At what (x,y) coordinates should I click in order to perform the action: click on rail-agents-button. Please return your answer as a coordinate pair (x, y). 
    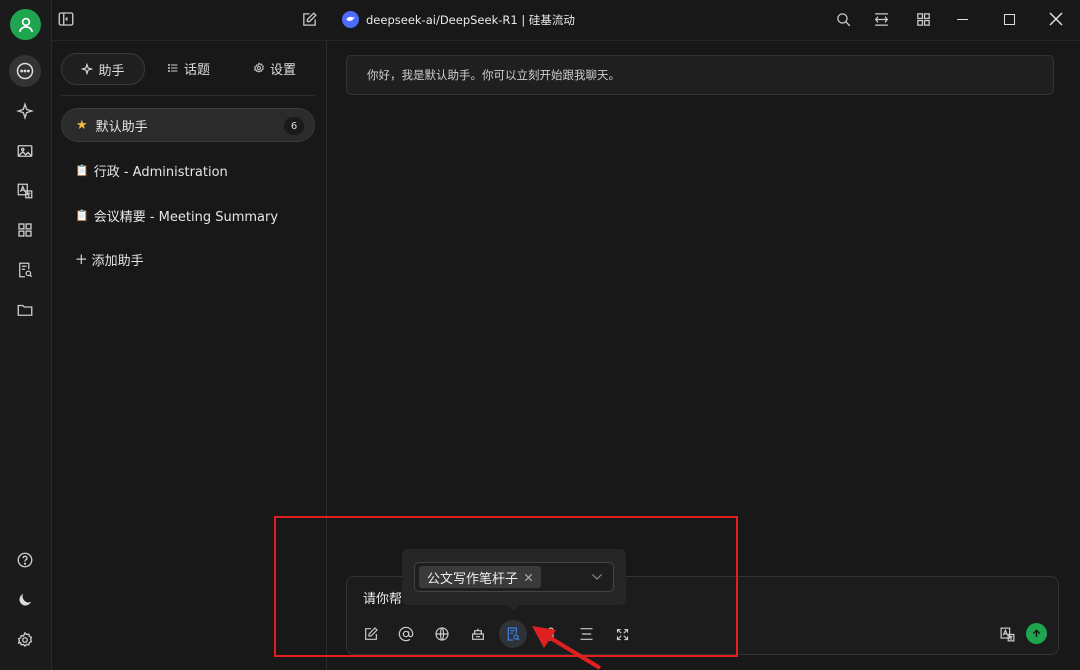
    Looking at the image, I should click on (25, 111).